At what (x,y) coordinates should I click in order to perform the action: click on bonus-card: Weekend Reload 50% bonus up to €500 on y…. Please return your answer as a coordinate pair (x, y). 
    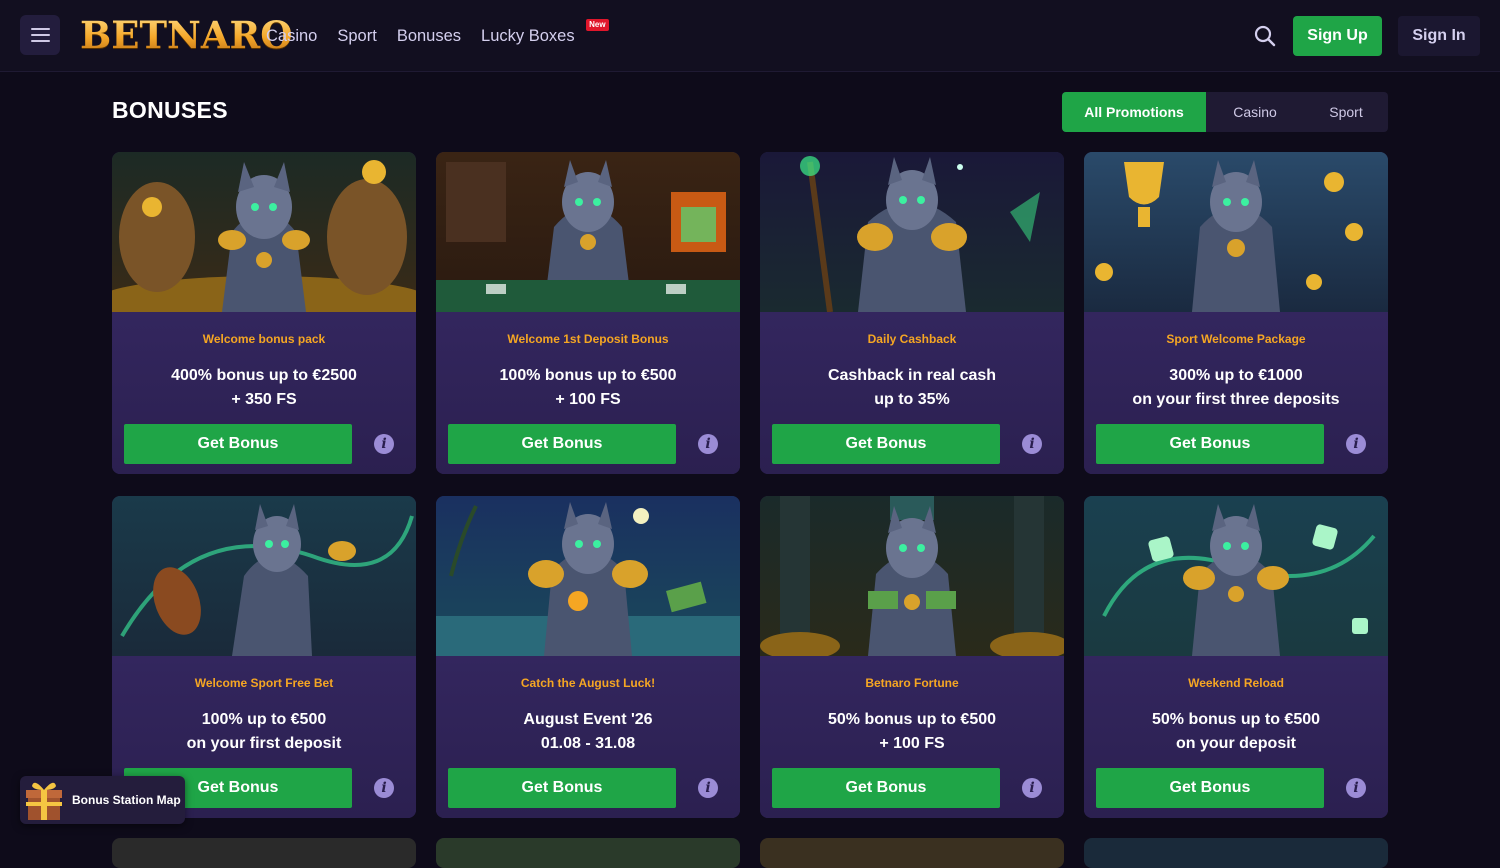
    Looking at the image, I should click on (1236, 657).